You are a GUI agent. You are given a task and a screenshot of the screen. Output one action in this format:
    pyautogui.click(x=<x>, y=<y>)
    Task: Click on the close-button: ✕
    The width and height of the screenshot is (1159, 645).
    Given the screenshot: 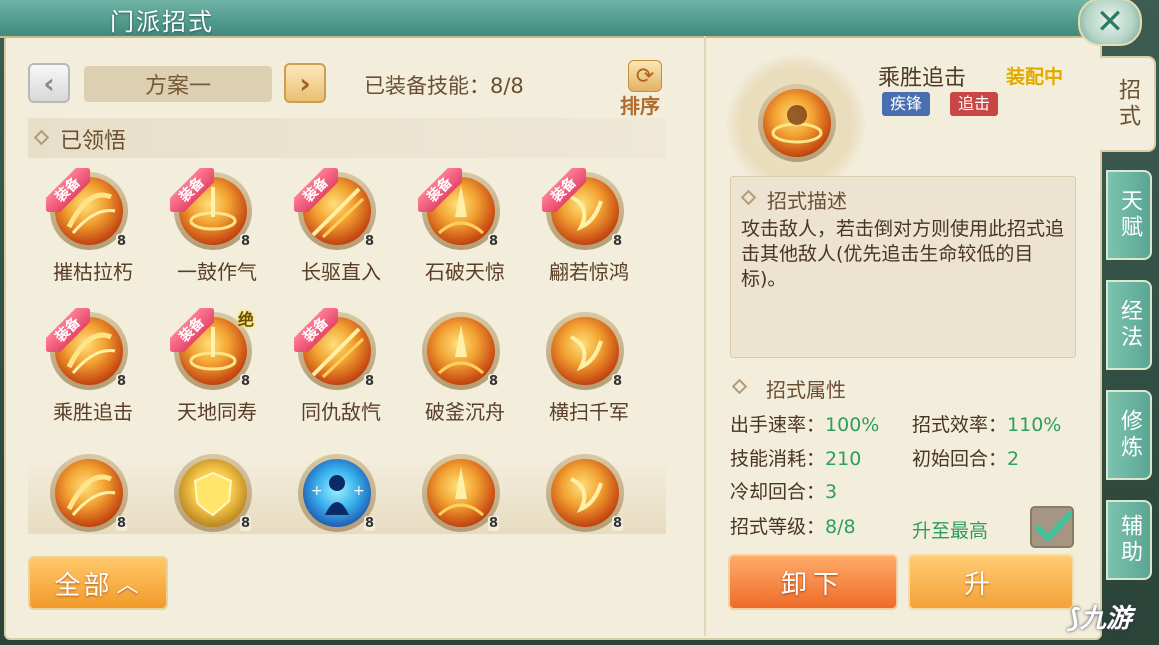 What is the action you would take?
    pyautogui.click(x=1110, y=23)
    